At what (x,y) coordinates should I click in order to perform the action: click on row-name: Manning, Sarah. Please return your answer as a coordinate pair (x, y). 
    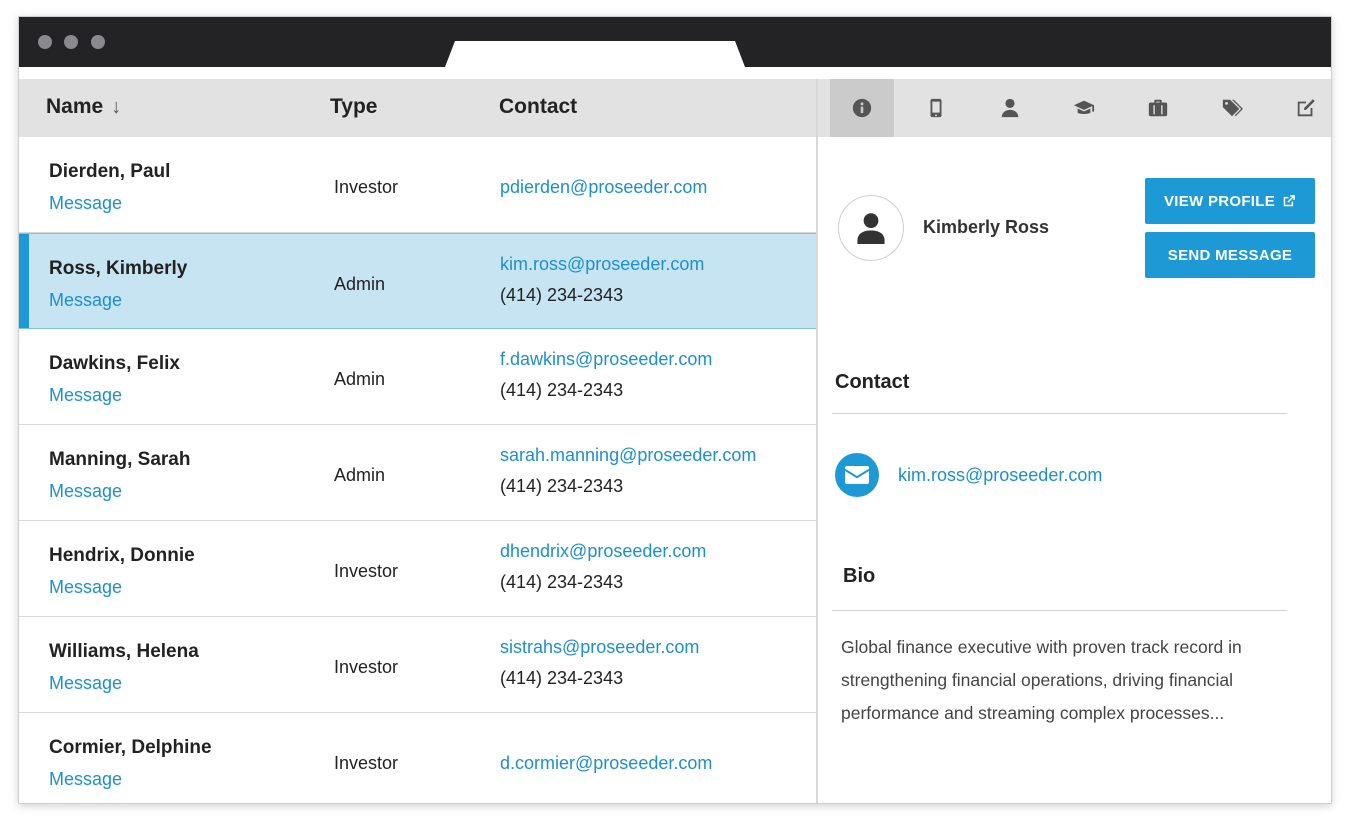
    Looking at the image, I should click on (120, 459).